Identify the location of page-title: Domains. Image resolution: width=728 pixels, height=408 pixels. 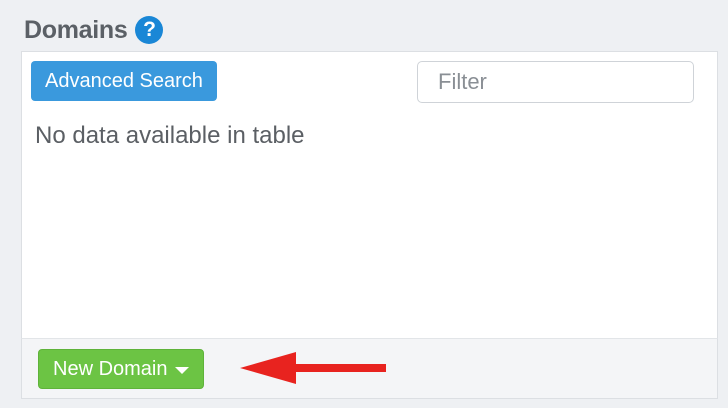
(76, 29).